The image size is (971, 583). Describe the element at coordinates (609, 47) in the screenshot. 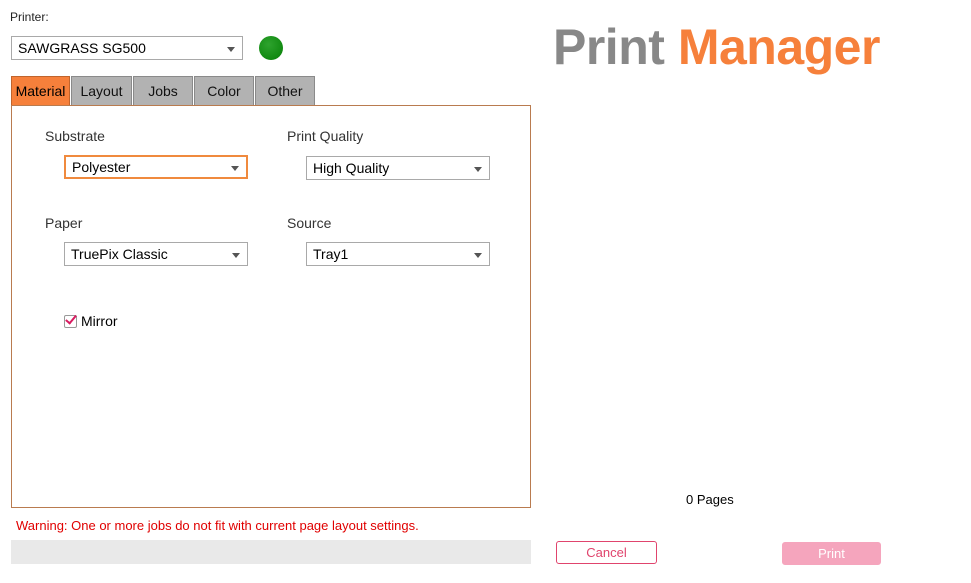

I see `brand-word-print: Print` at that location.